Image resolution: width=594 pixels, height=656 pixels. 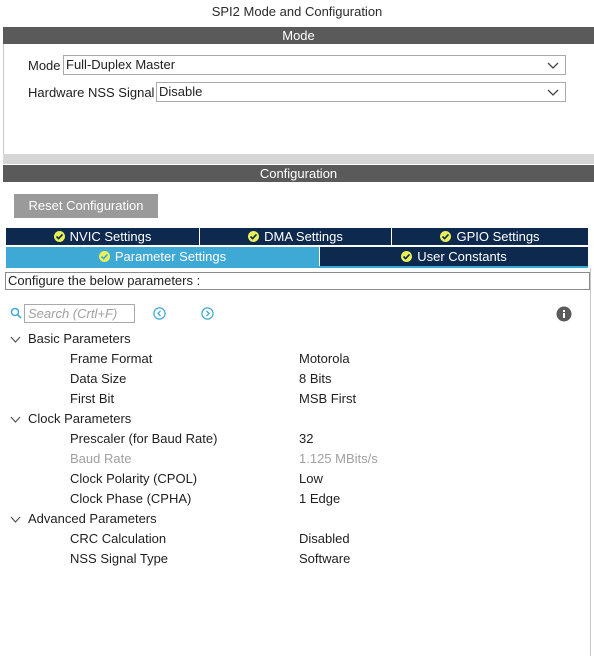 I want to click on right-border, so click(x=590, y=462).